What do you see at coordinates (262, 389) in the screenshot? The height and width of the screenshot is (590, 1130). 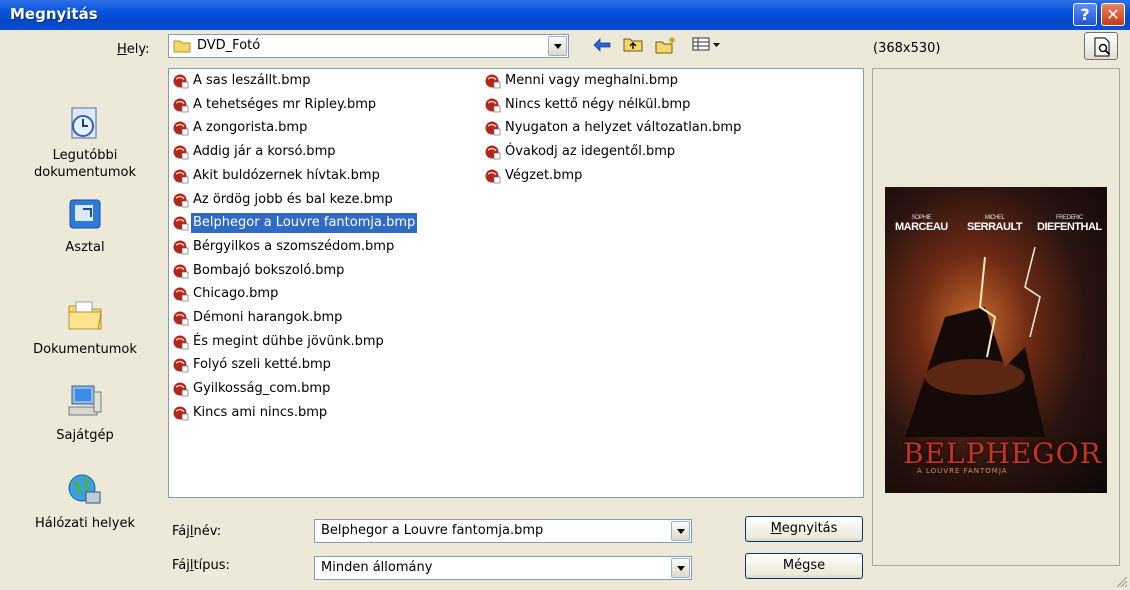 I see `file-name: Gyilkosság_com.bmp` at bounding box center [262, 389].